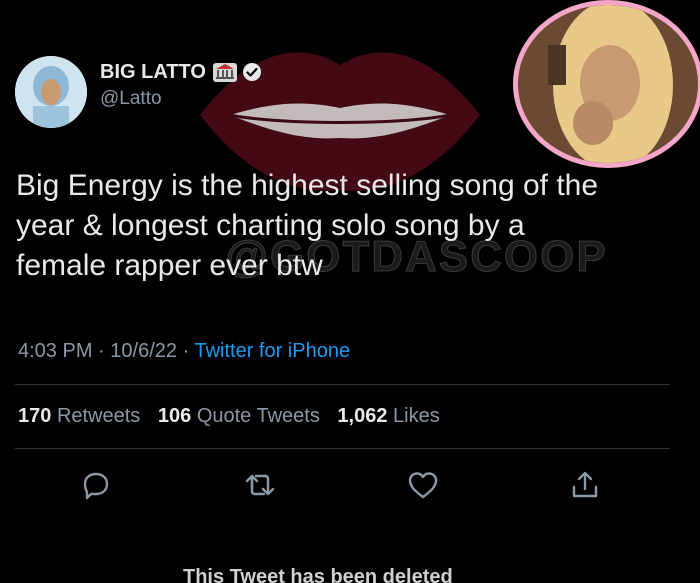 This screenshot has height=583, width=700. What do you see at coordinates (260, 485) in the screenshot?
I see `retweet-icon` at bounding box center [260, 485].